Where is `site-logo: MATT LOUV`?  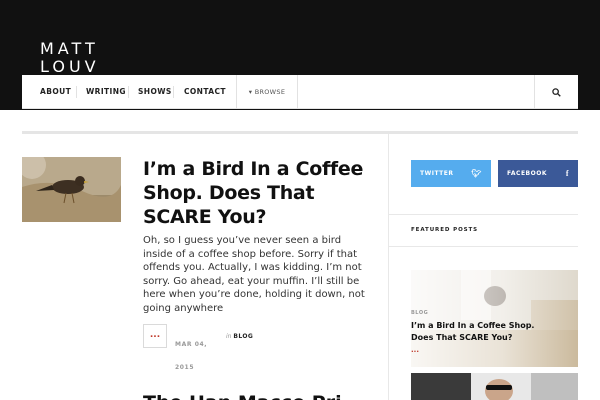 site-logo: MATT LOUV is located at coordinates (80, 58).